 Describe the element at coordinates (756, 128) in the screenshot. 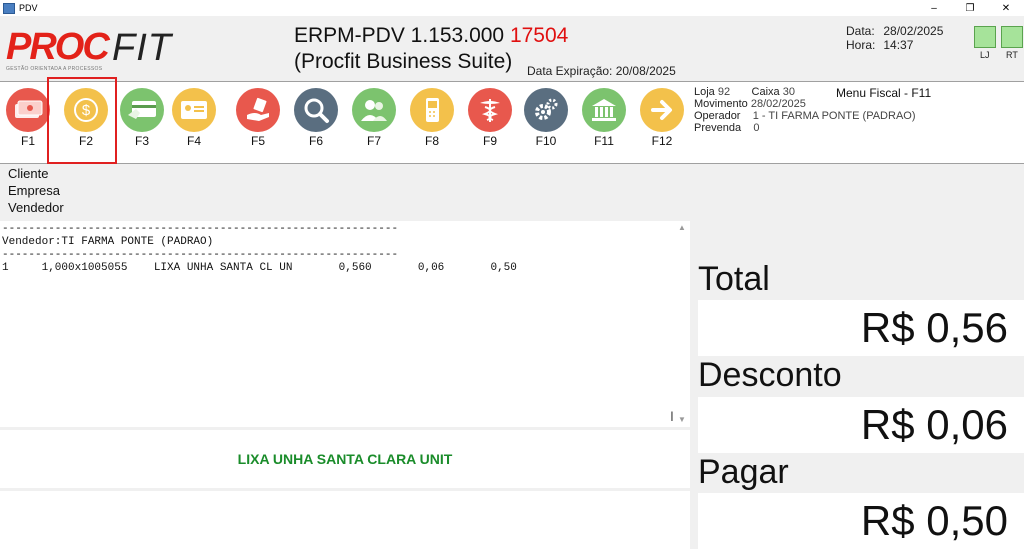

I see `prevenda-value: 0` at that location.